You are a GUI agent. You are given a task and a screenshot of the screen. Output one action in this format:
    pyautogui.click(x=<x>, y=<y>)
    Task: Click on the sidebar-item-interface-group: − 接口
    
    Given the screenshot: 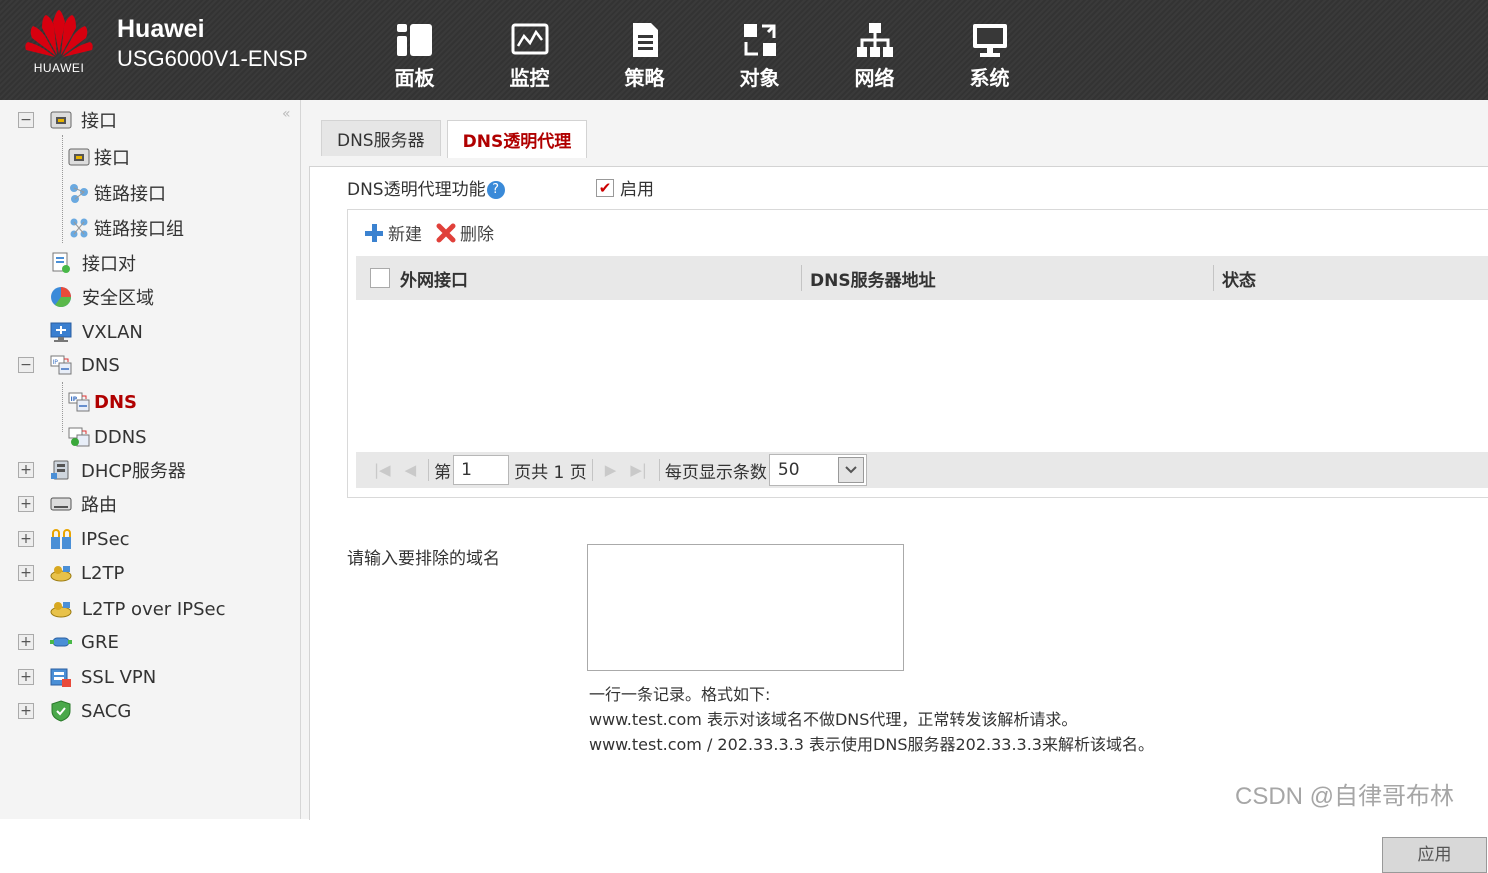 What is the action you would take?
    pyautogui.click(x=67, y=120)
    